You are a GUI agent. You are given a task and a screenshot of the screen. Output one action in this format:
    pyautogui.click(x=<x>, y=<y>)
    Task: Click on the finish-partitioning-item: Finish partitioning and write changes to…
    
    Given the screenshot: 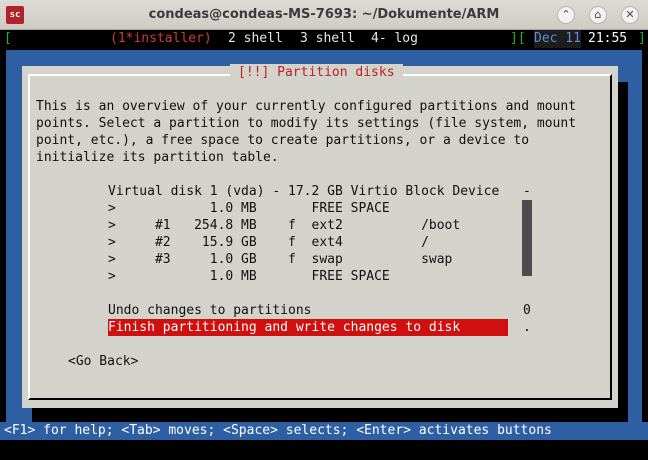 What is the action you would take?
    pyautogui.click(x=308, y=327)
    